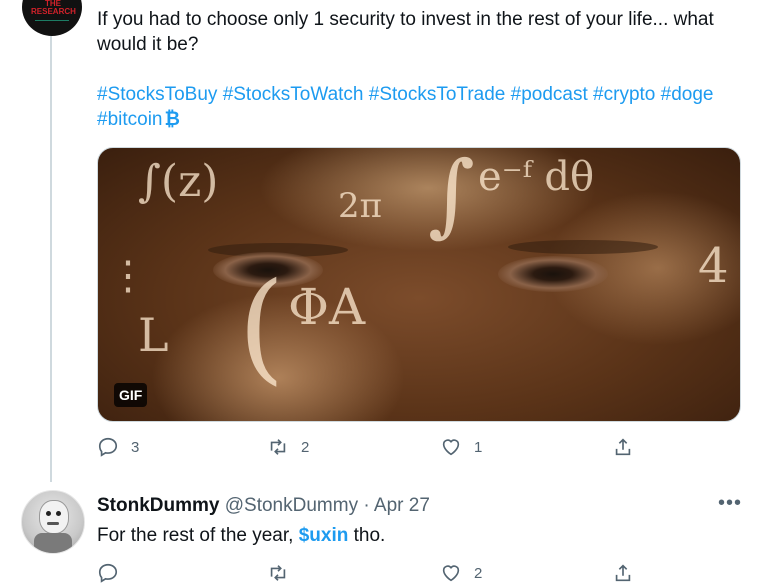 Image resolution: width=779 pixels, height=584 pixels. I want to click on gif-formula: (, so click(261, 327).